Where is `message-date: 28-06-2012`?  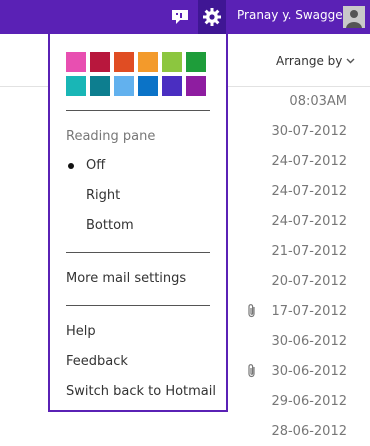
message-date: 28-06-2012 is located at coordinates (309, 431).